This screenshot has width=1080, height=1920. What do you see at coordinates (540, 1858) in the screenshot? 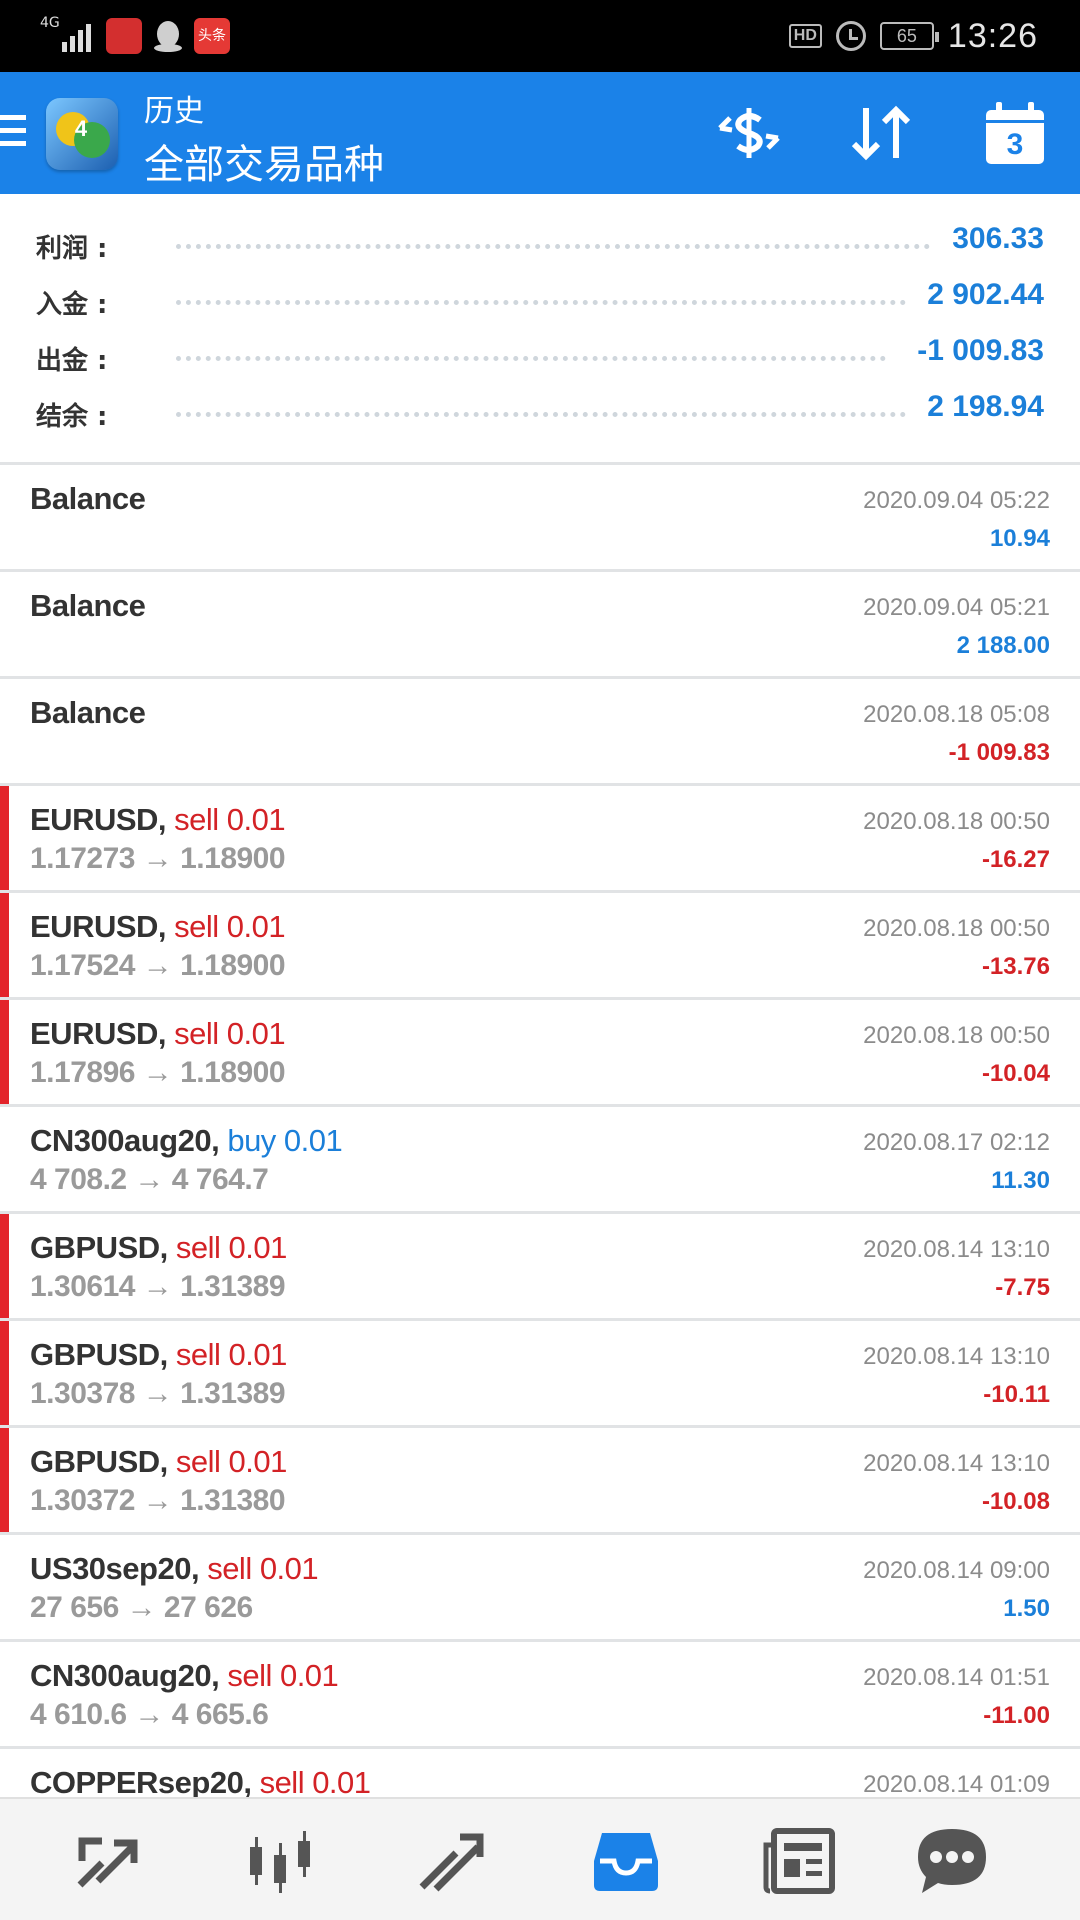
I see `bottom-nav` at bounding box center [540, 1858].